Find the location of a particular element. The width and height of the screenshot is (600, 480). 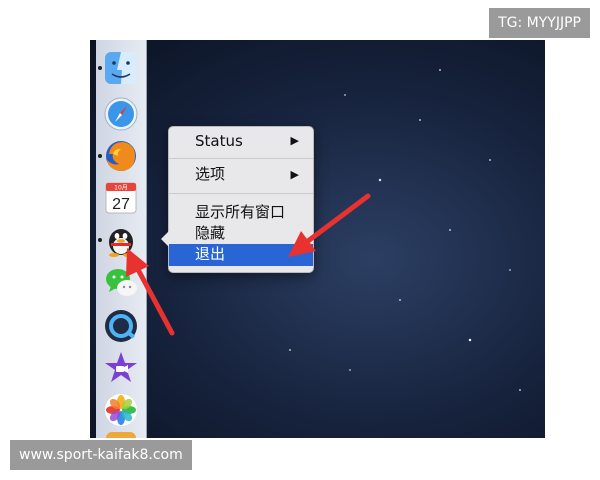

watermark-bottom-left: www.sport-kaifak8.com is located at coordinates (101, 455).